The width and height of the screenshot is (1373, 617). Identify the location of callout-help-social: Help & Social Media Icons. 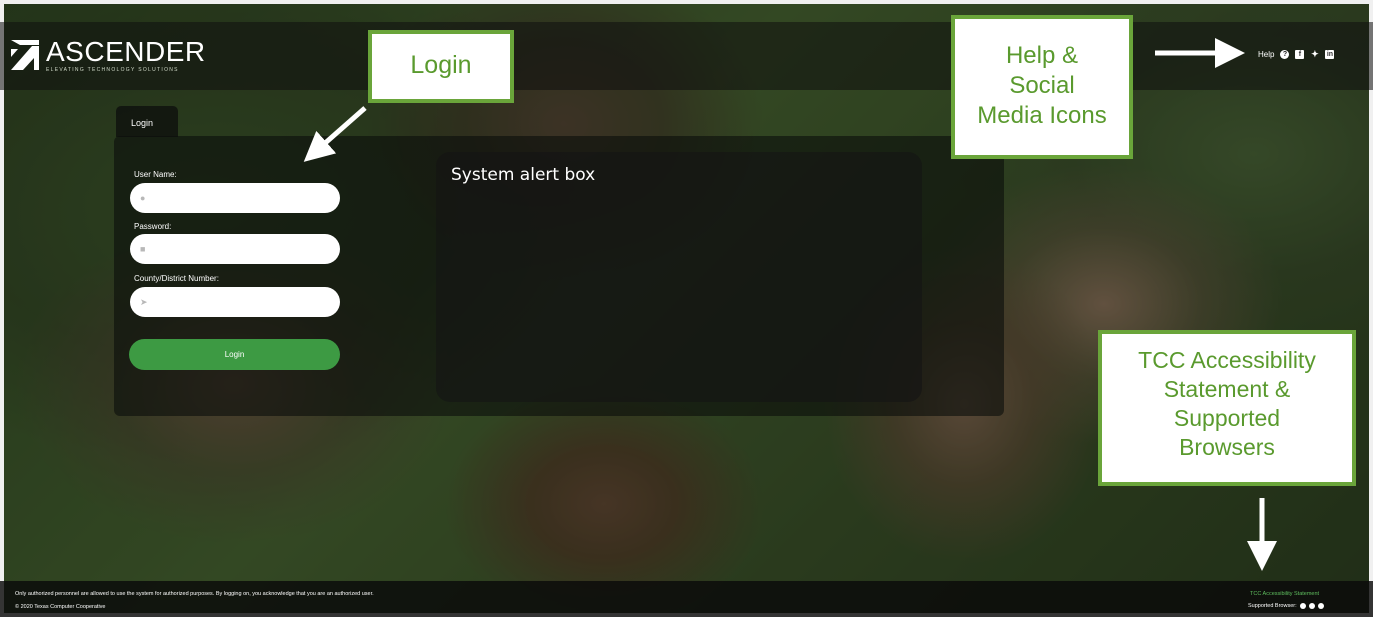
(1042, 87).